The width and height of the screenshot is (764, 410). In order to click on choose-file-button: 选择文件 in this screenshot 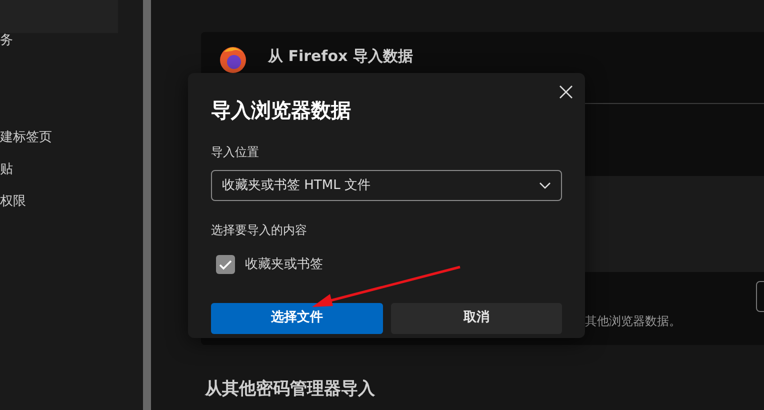, I will do `click(296, 318)`.